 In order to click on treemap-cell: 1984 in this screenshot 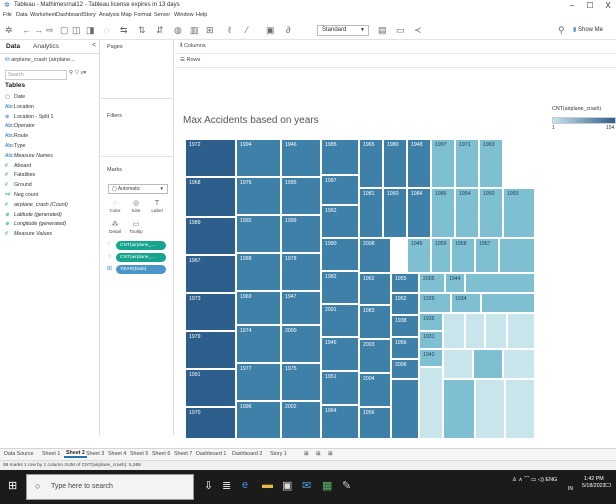, I will do `click(419, 213)`.